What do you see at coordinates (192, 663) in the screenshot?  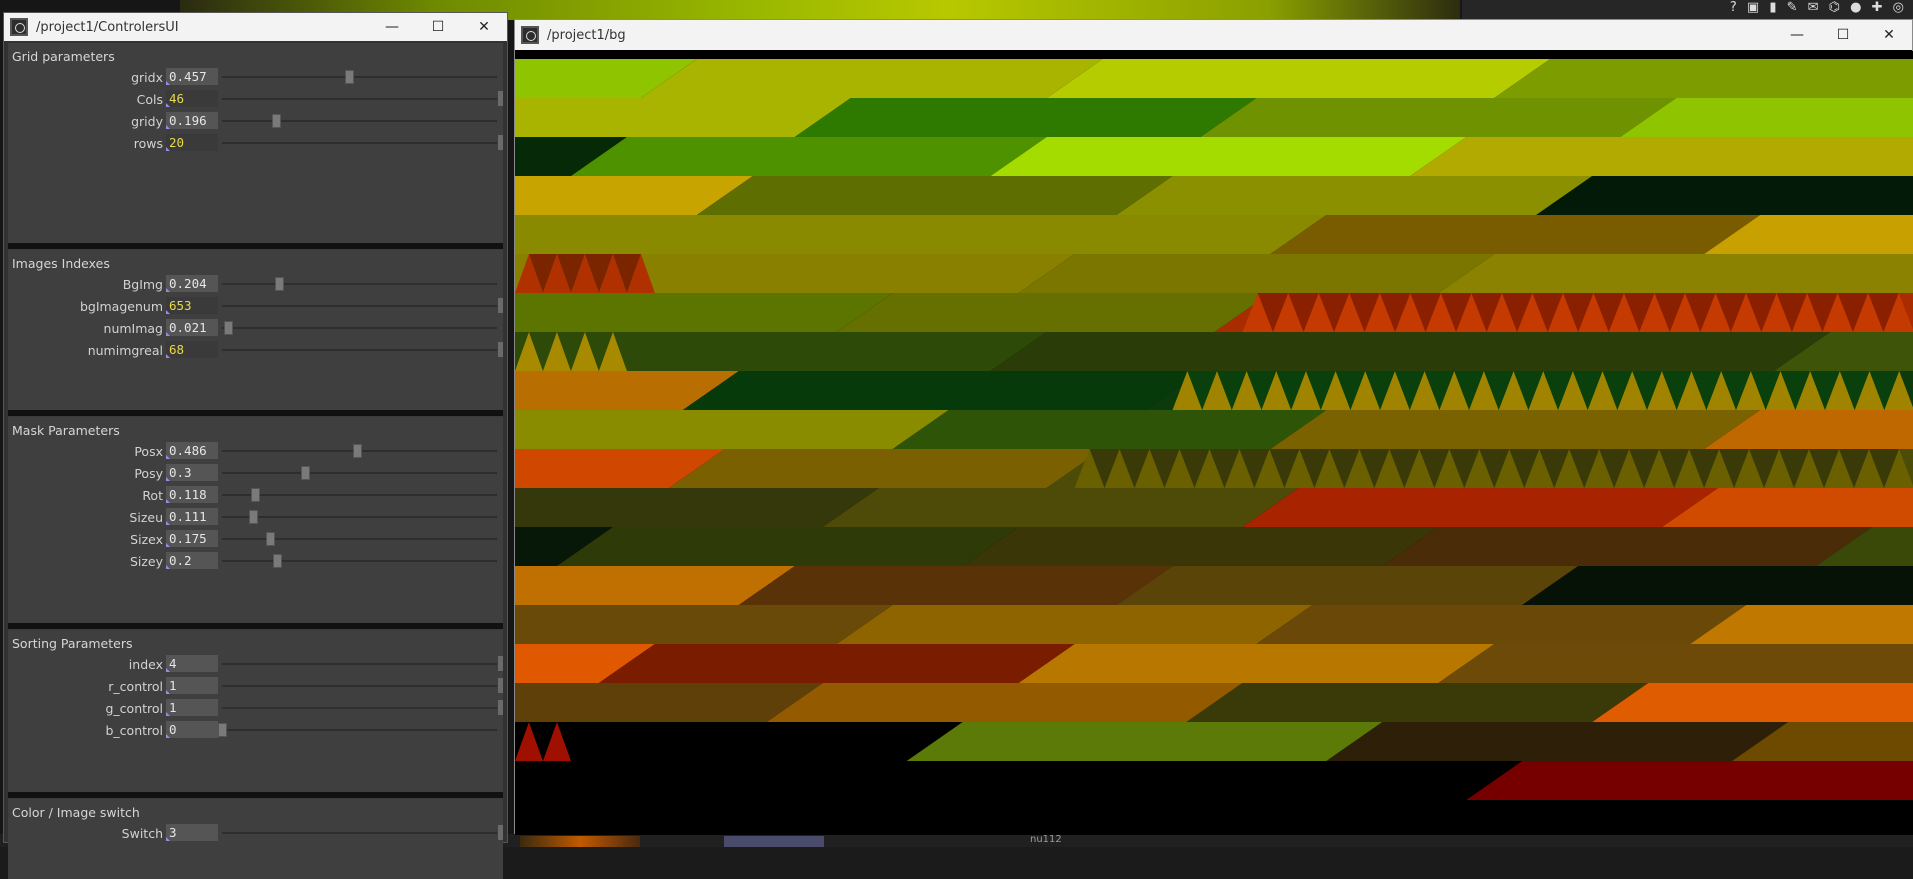 I see `param-value-field: 4` at bounding box center [192, 663].